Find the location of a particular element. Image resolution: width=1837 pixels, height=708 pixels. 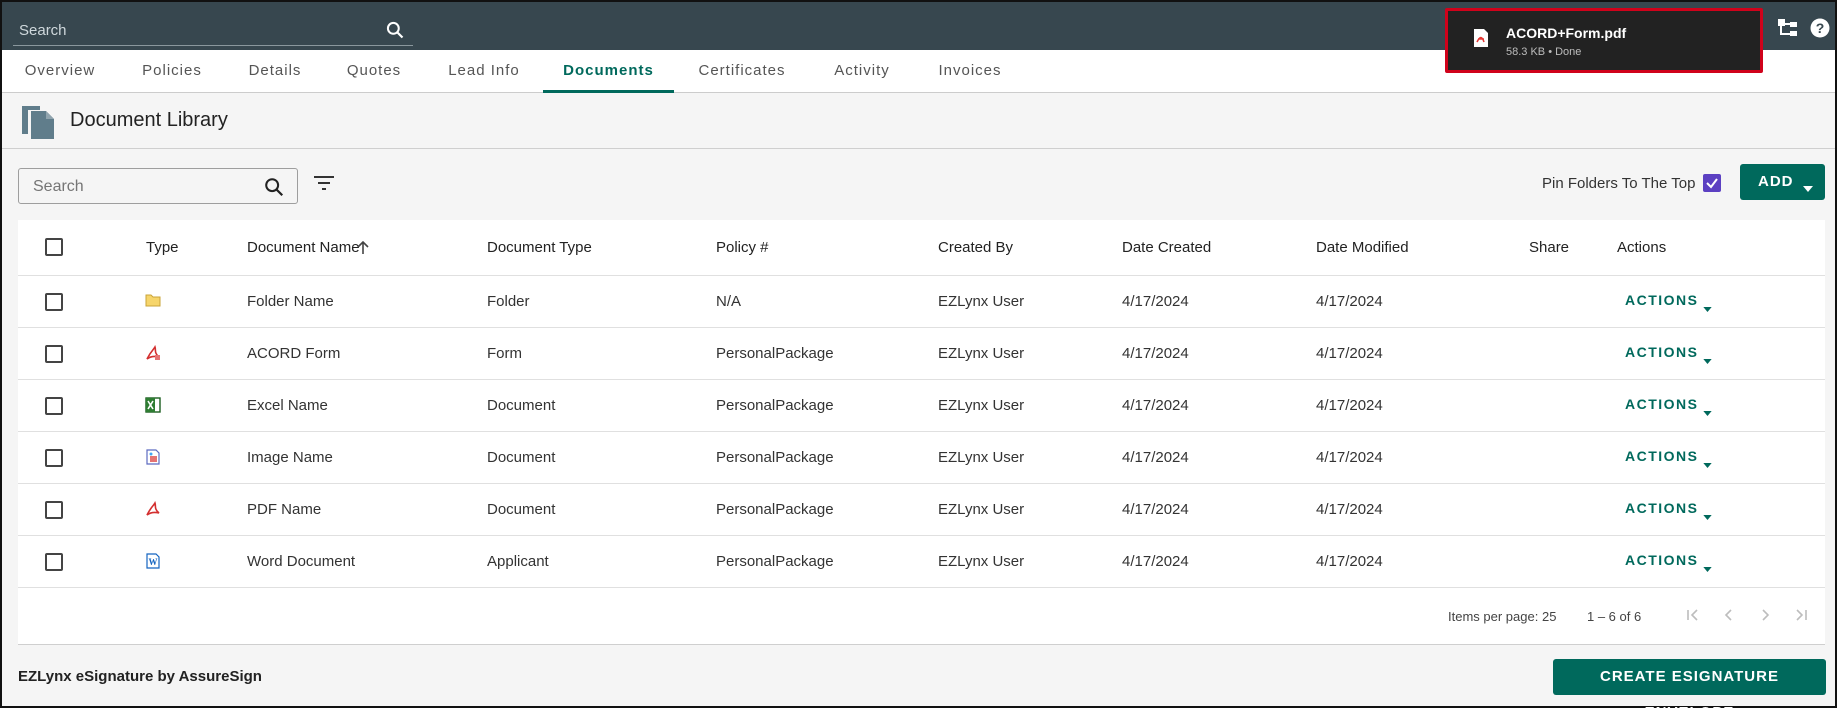

document-name: Word Document is located at coordinates (301, 561).